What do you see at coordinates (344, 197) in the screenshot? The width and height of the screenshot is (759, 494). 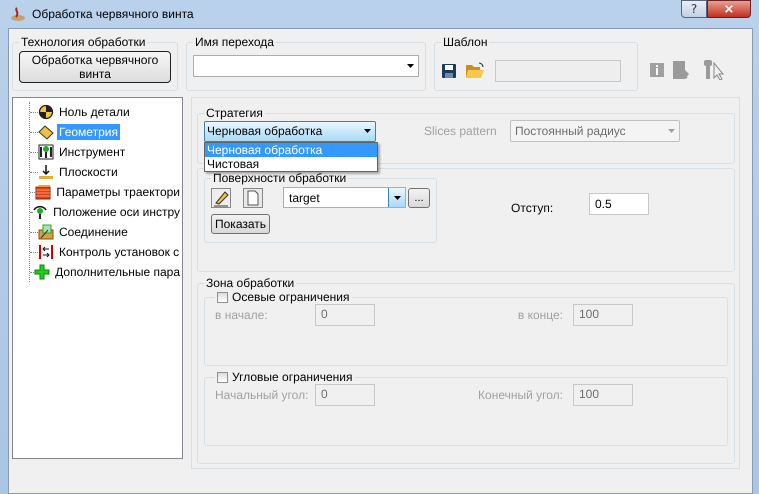 I see `surface-combo: target` at bounding box center [344, 197].